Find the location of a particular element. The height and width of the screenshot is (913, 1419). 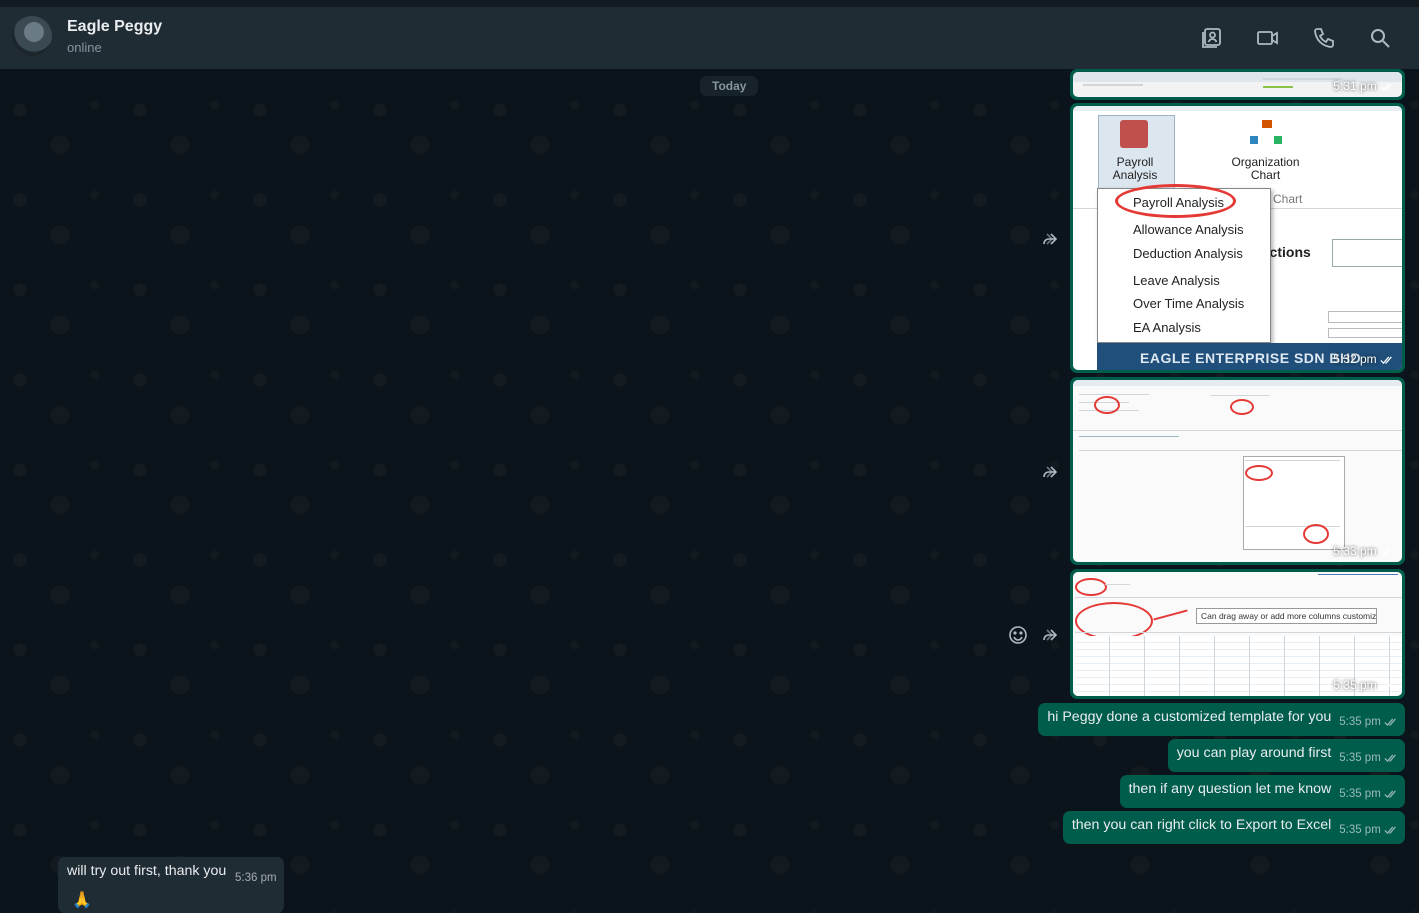

outgoing-message: you can play around first 5:35 pm is located at coordinates (1286, 755).